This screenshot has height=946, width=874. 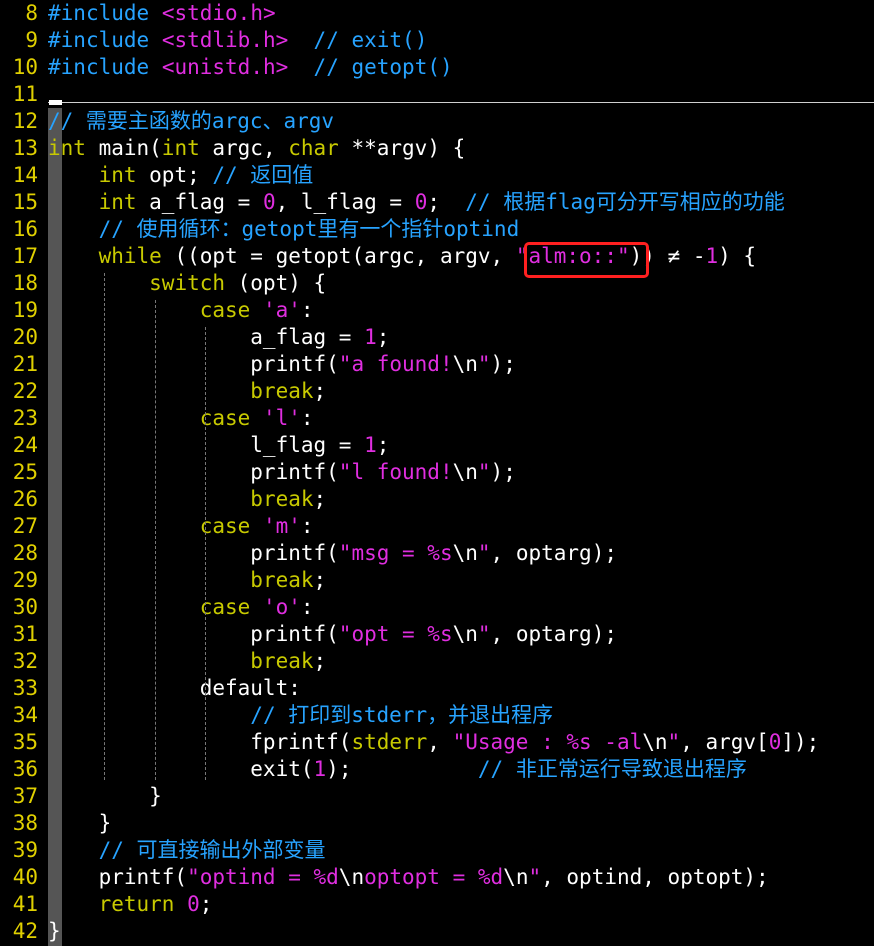 I want to click on code-token: // 返回值, so click(x=263, y=175).